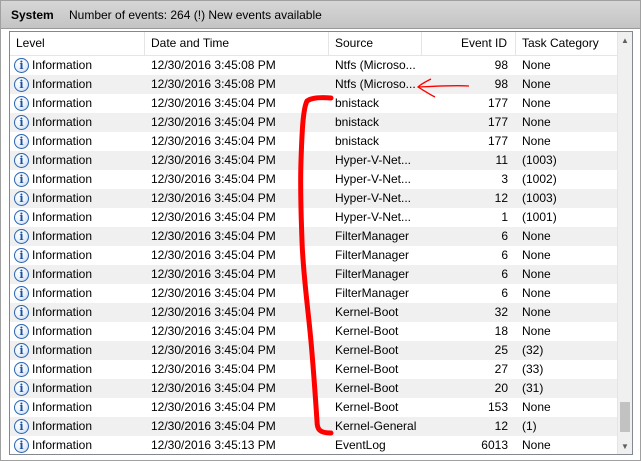  Describe the element at coordinates (625, 417) in the screenshot. I see `scrollbar-thumb` at that location.